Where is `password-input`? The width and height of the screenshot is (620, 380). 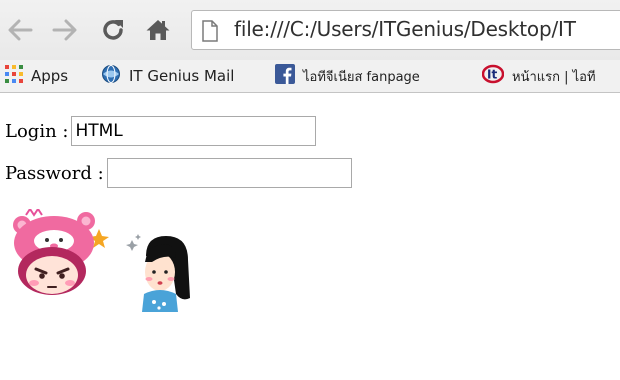 password-input is located at coordinates (229, 173).